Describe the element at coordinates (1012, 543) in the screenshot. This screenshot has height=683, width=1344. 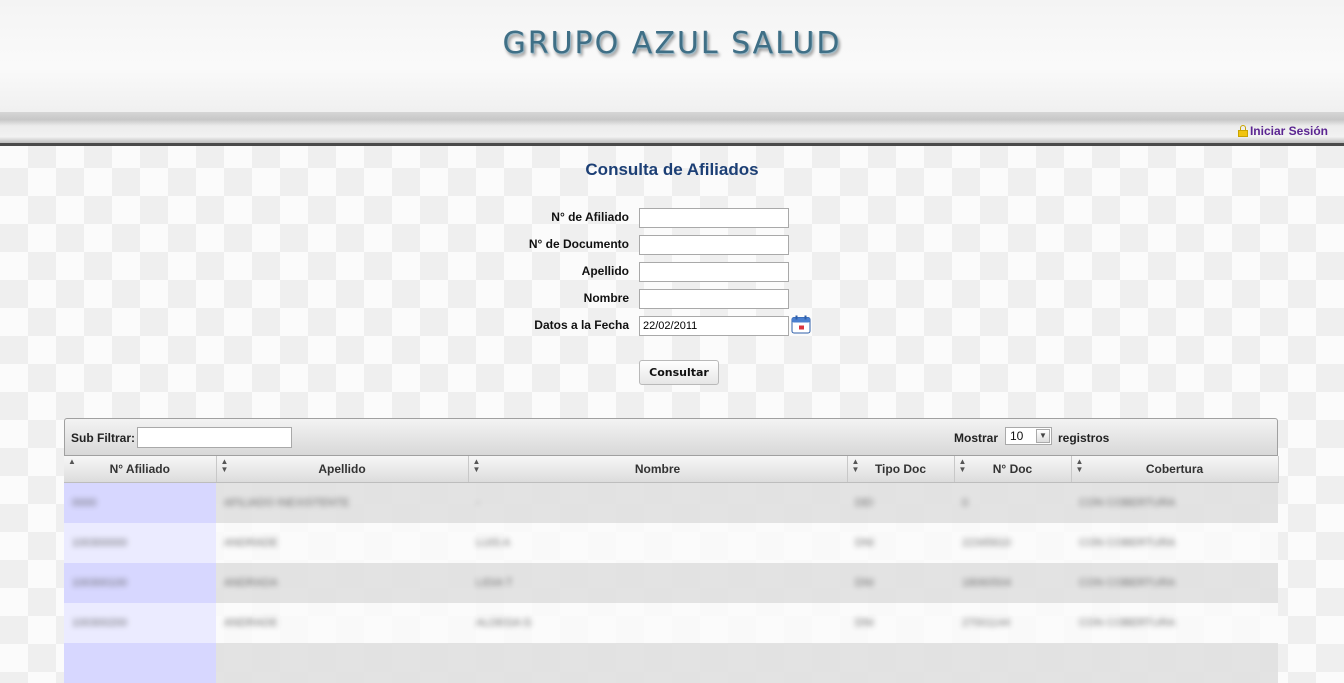
I see `cell-nro-doc: 22345610` at that location.